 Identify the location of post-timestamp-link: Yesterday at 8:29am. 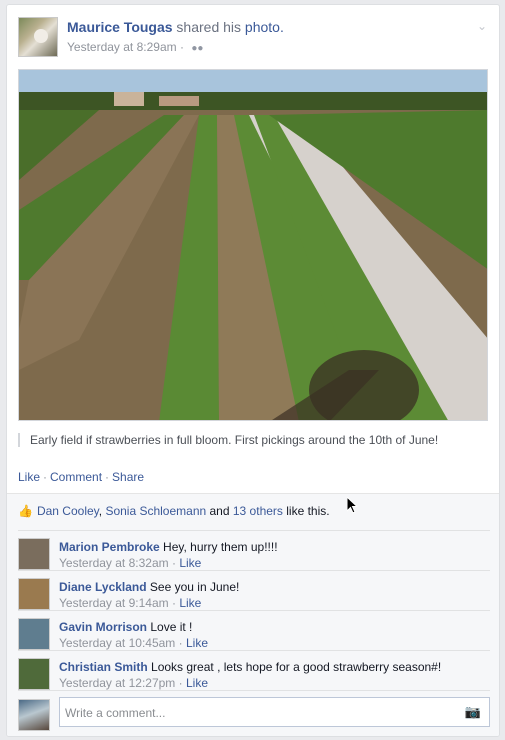
(122, 47).